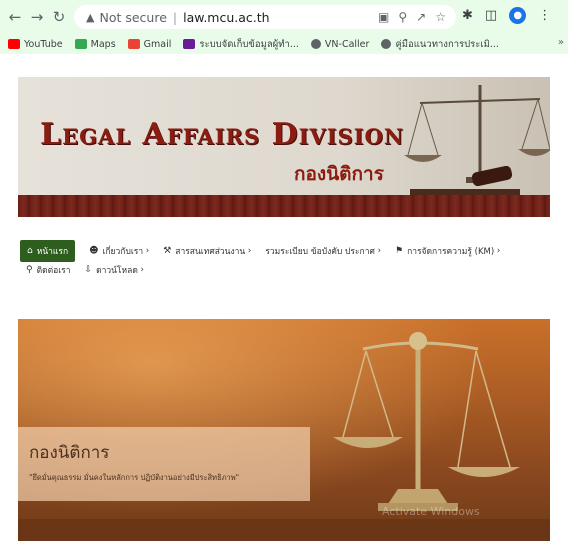 The height and width of the screenshot is (541, 568). I want to click on nav-item-home: ⌂ หน้าแรก, so click(48, 251).